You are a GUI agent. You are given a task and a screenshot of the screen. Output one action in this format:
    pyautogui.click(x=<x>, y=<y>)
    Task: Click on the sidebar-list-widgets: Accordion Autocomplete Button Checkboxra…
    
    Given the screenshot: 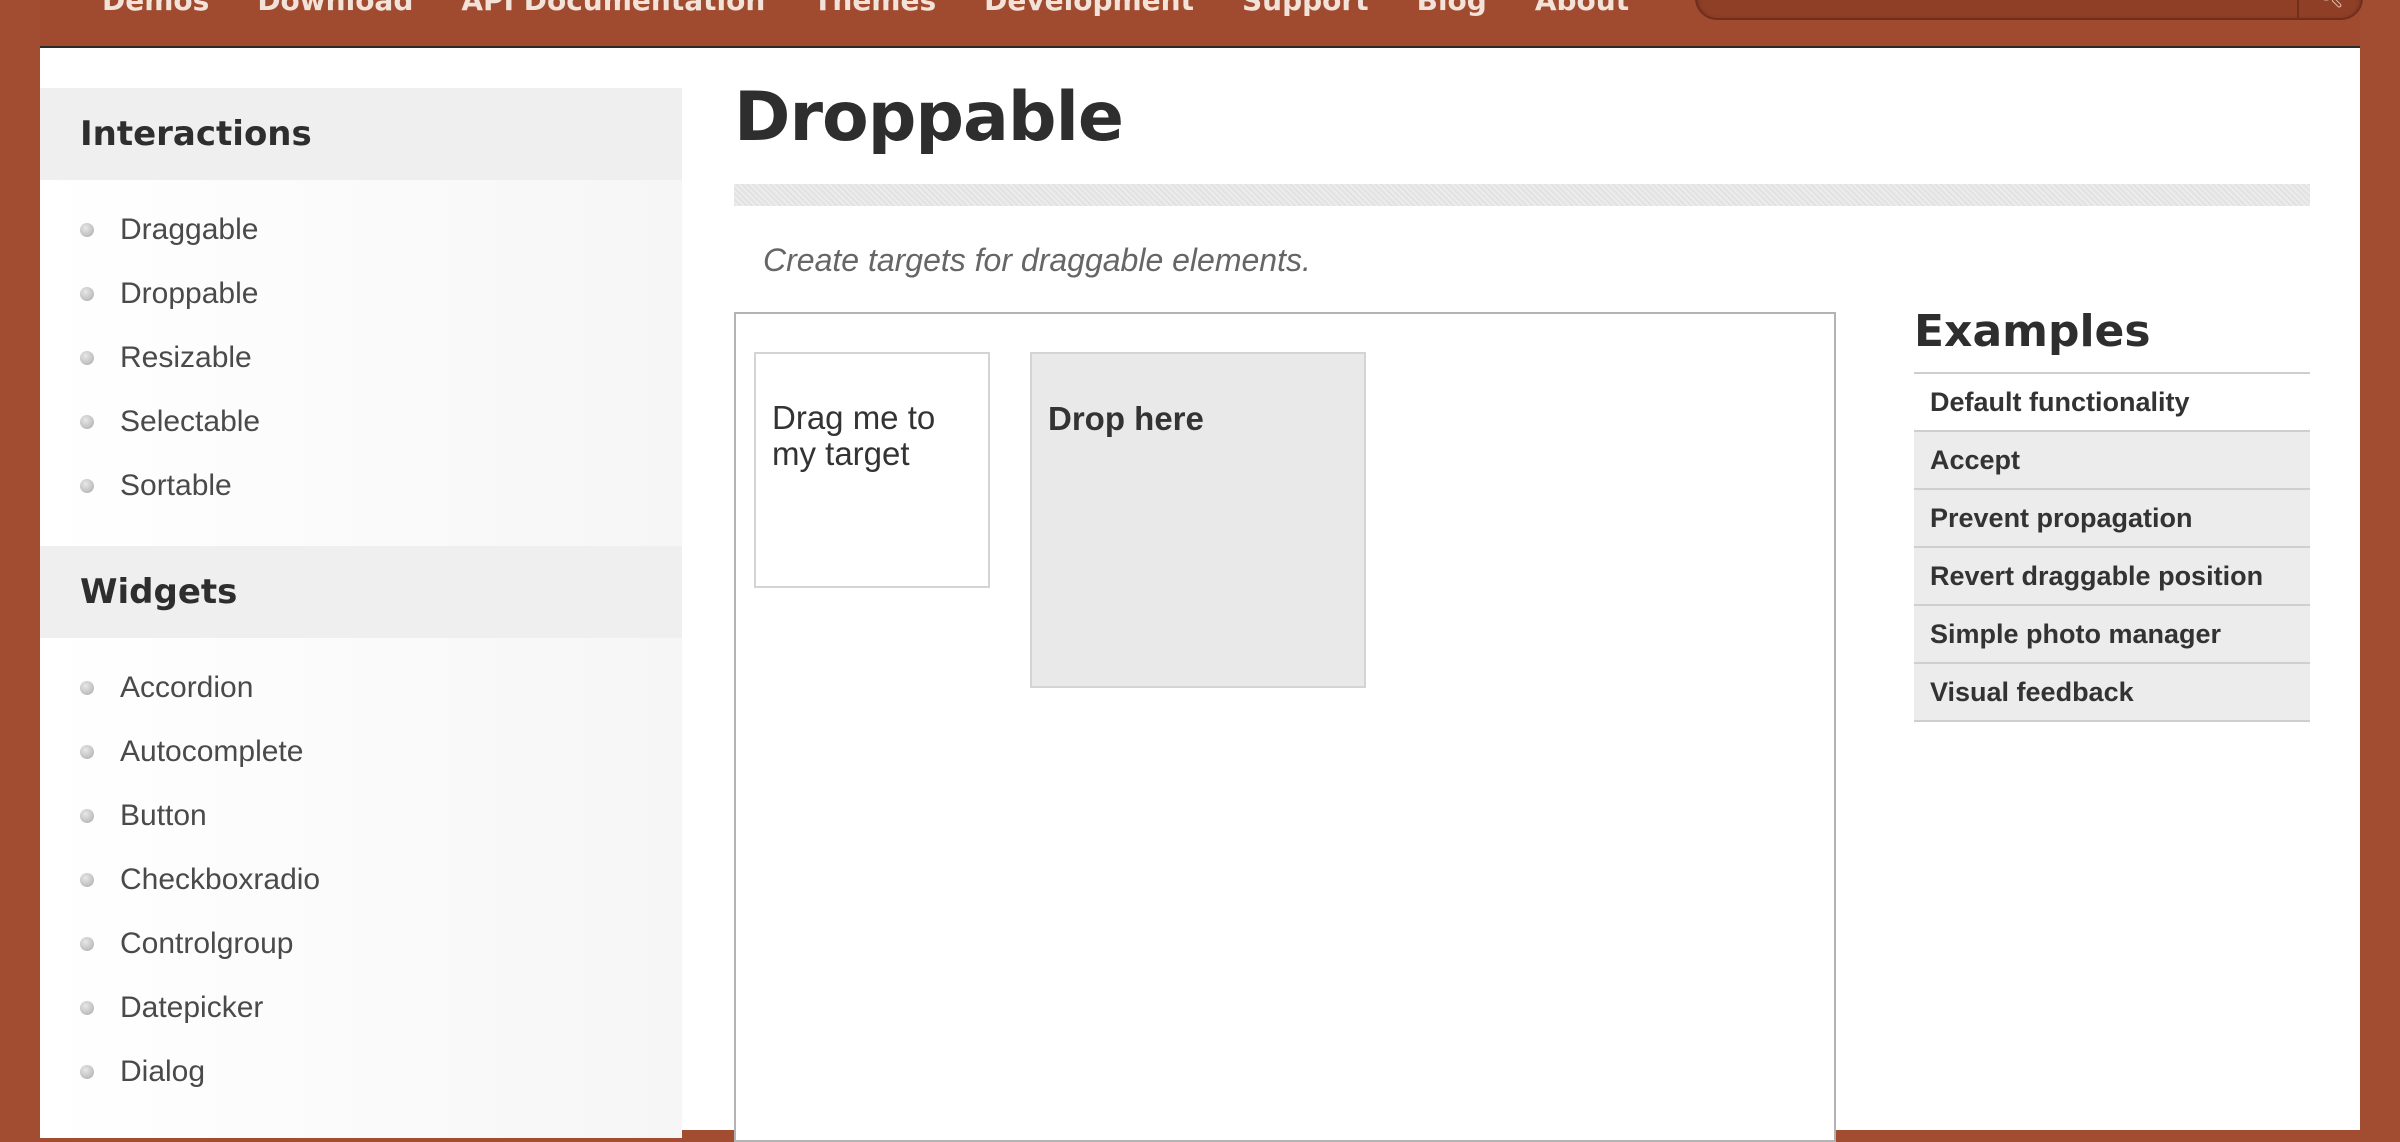 What is the action you would take?
    pyautogui.click(x=361, y=885)
    